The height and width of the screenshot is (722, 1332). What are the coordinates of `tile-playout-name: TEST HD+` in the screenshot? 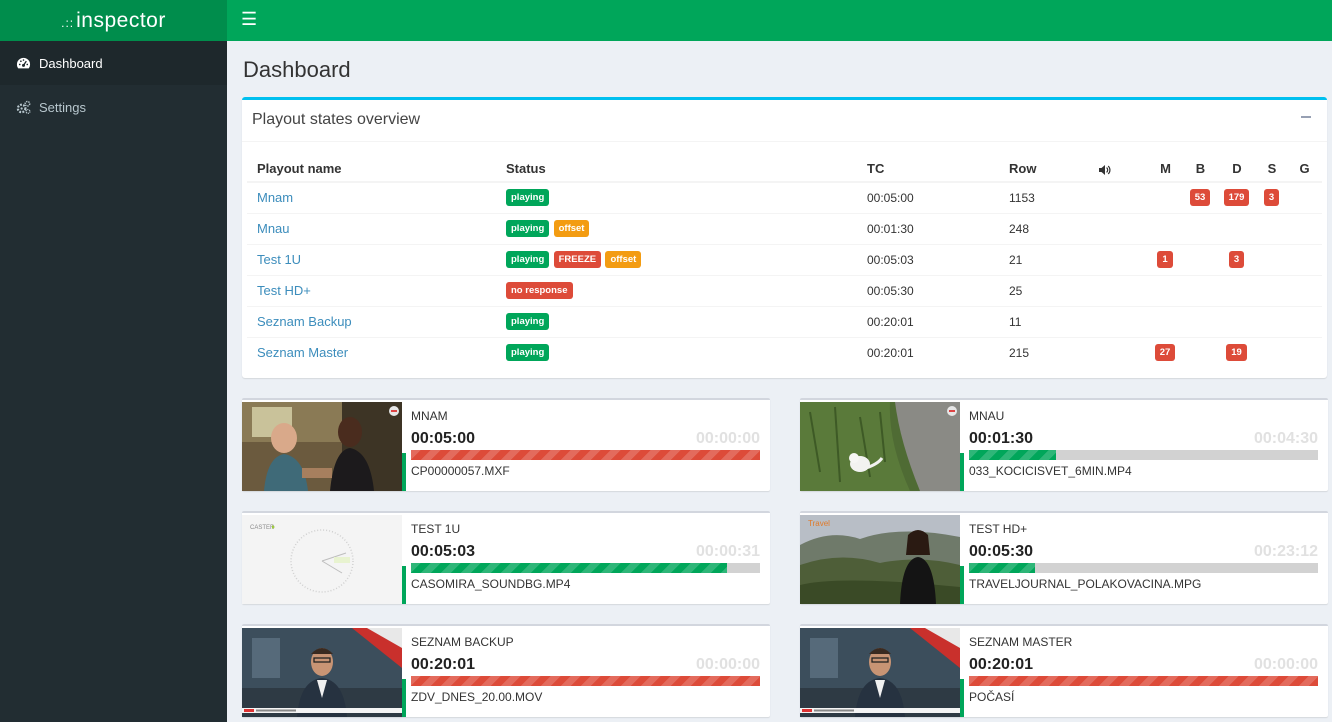 It's located at (998, 529).